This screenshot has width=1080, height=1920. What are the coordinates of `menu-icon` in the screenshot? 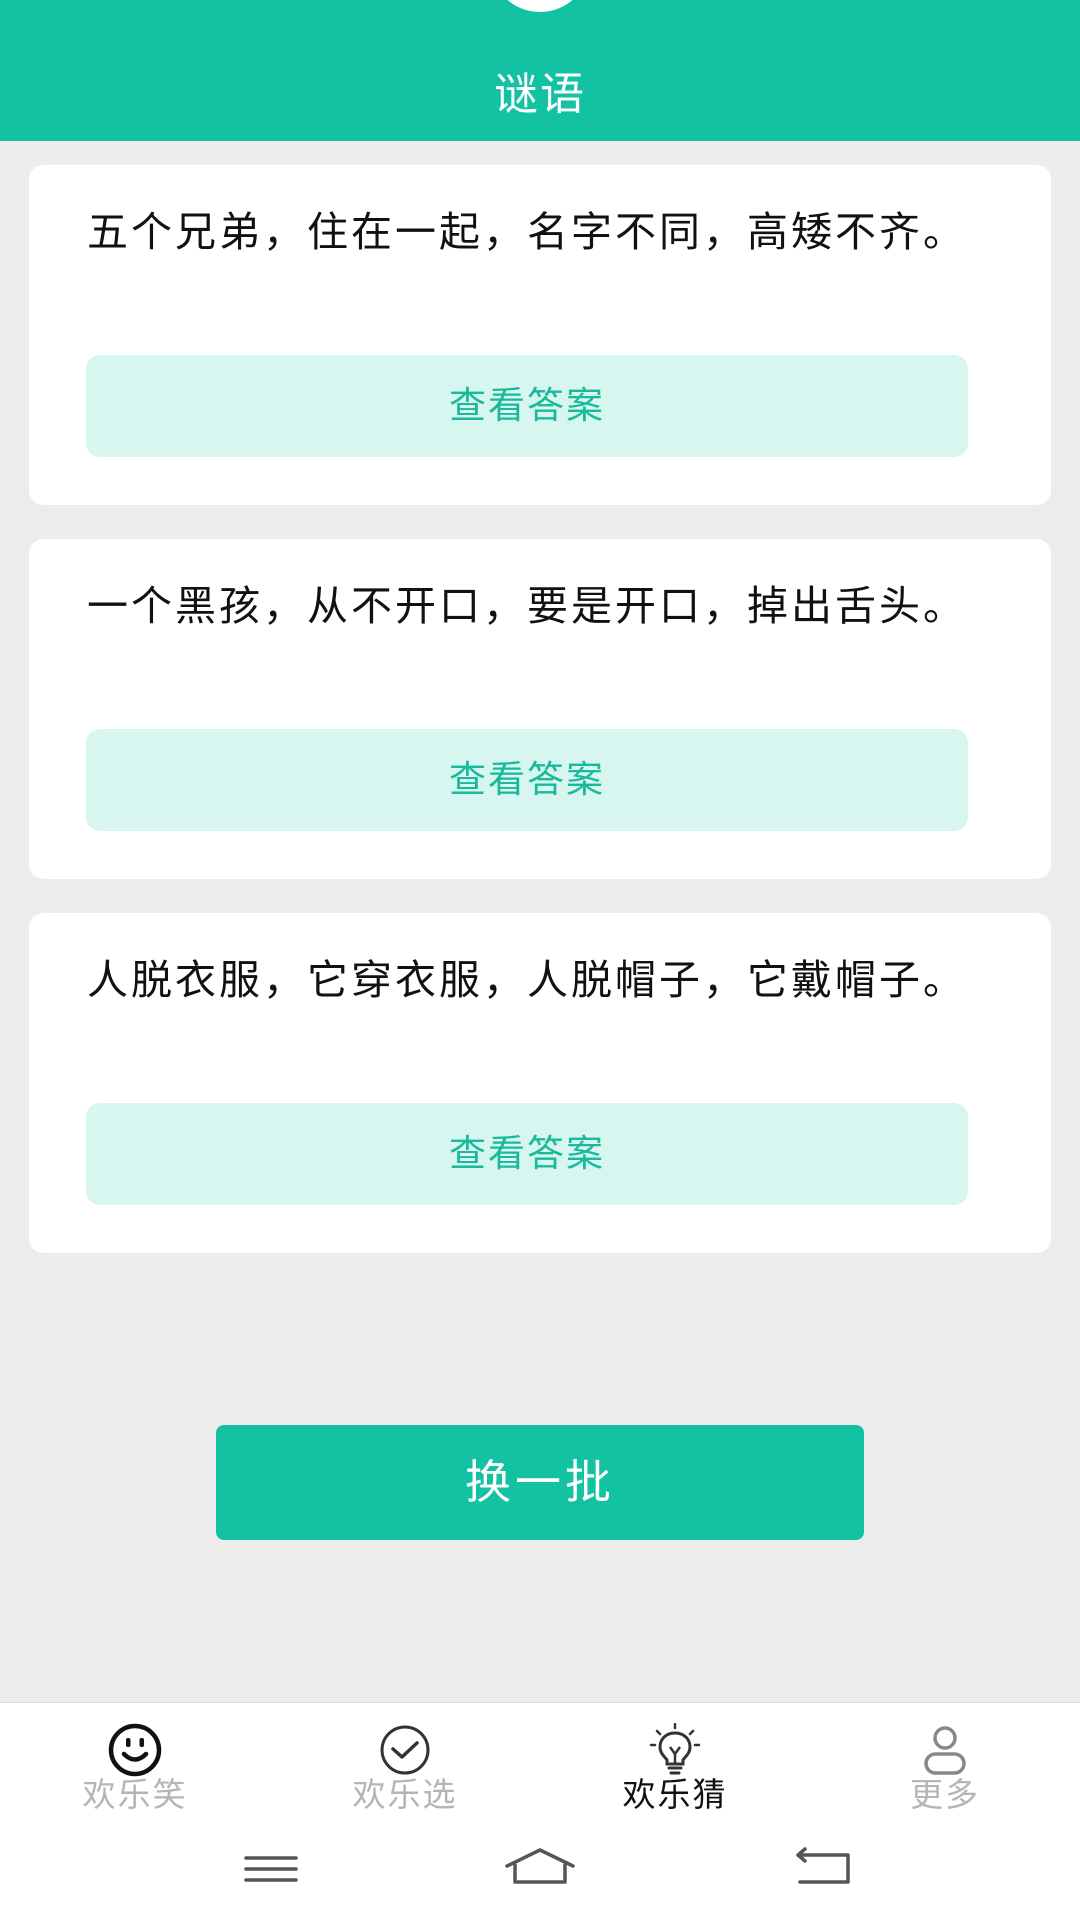 It's located at (271, 1868).